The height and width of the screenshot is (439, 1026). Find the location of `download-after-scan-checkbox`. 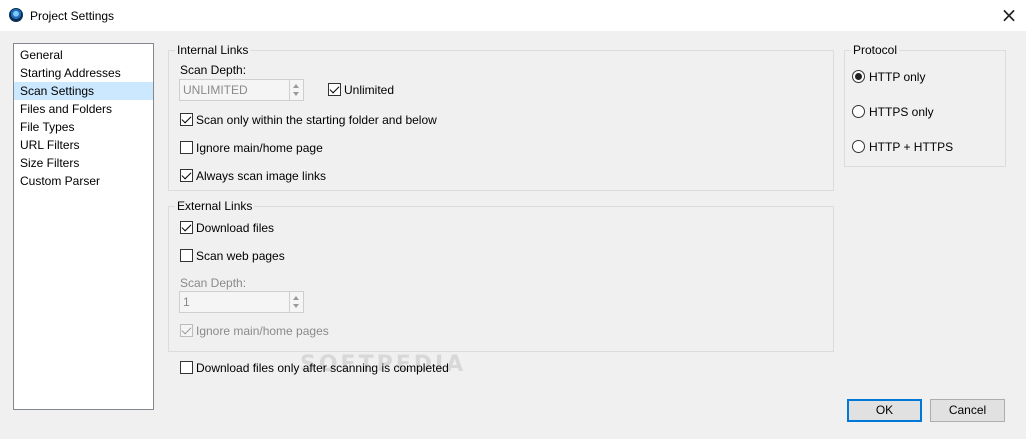

download-after-scan-checkbox is located at coordinates (186, 367).